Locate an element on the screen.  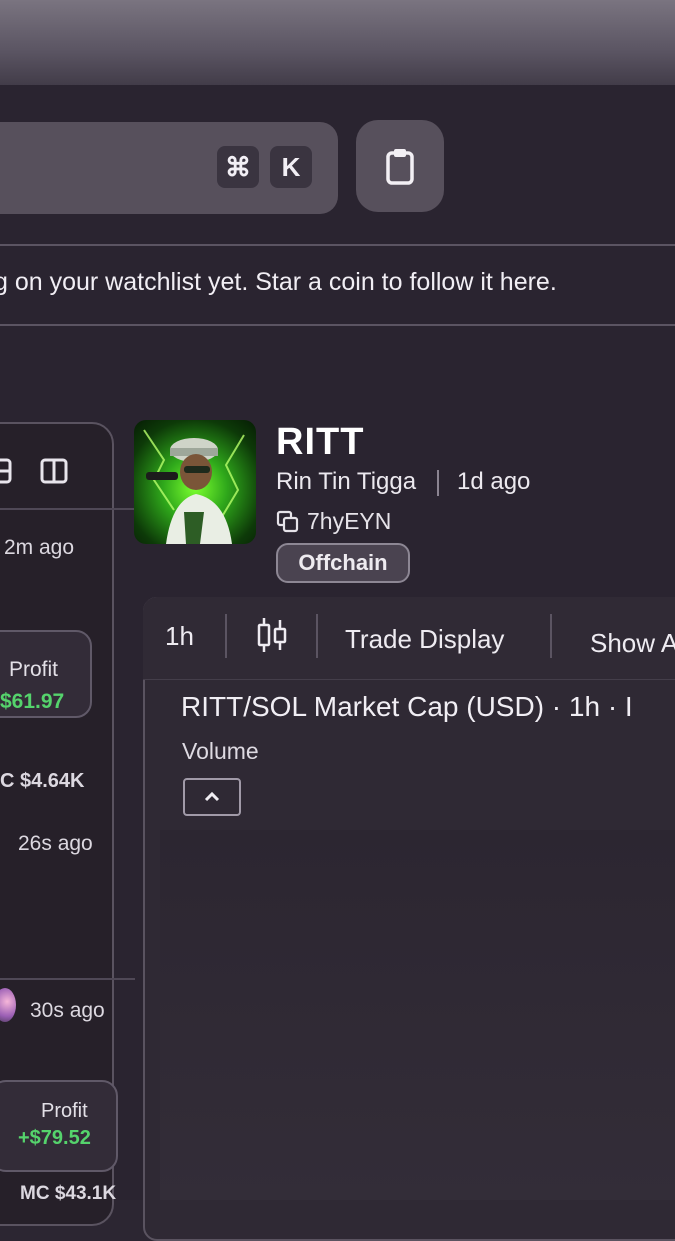
meta-divider is located at coordinates (438, 483).